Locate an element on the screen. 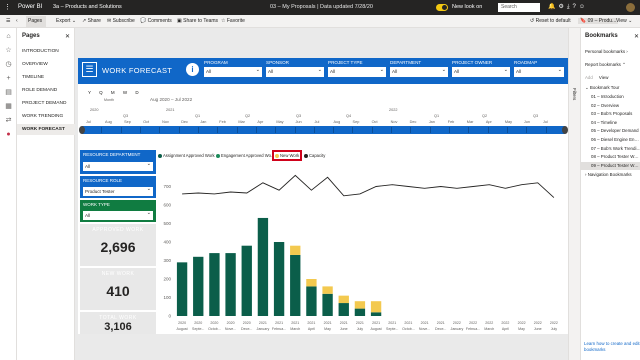 This screenshot has width=640, height=360. resource-role-dropdown: Product Tester is located at coordinates (118, 190).